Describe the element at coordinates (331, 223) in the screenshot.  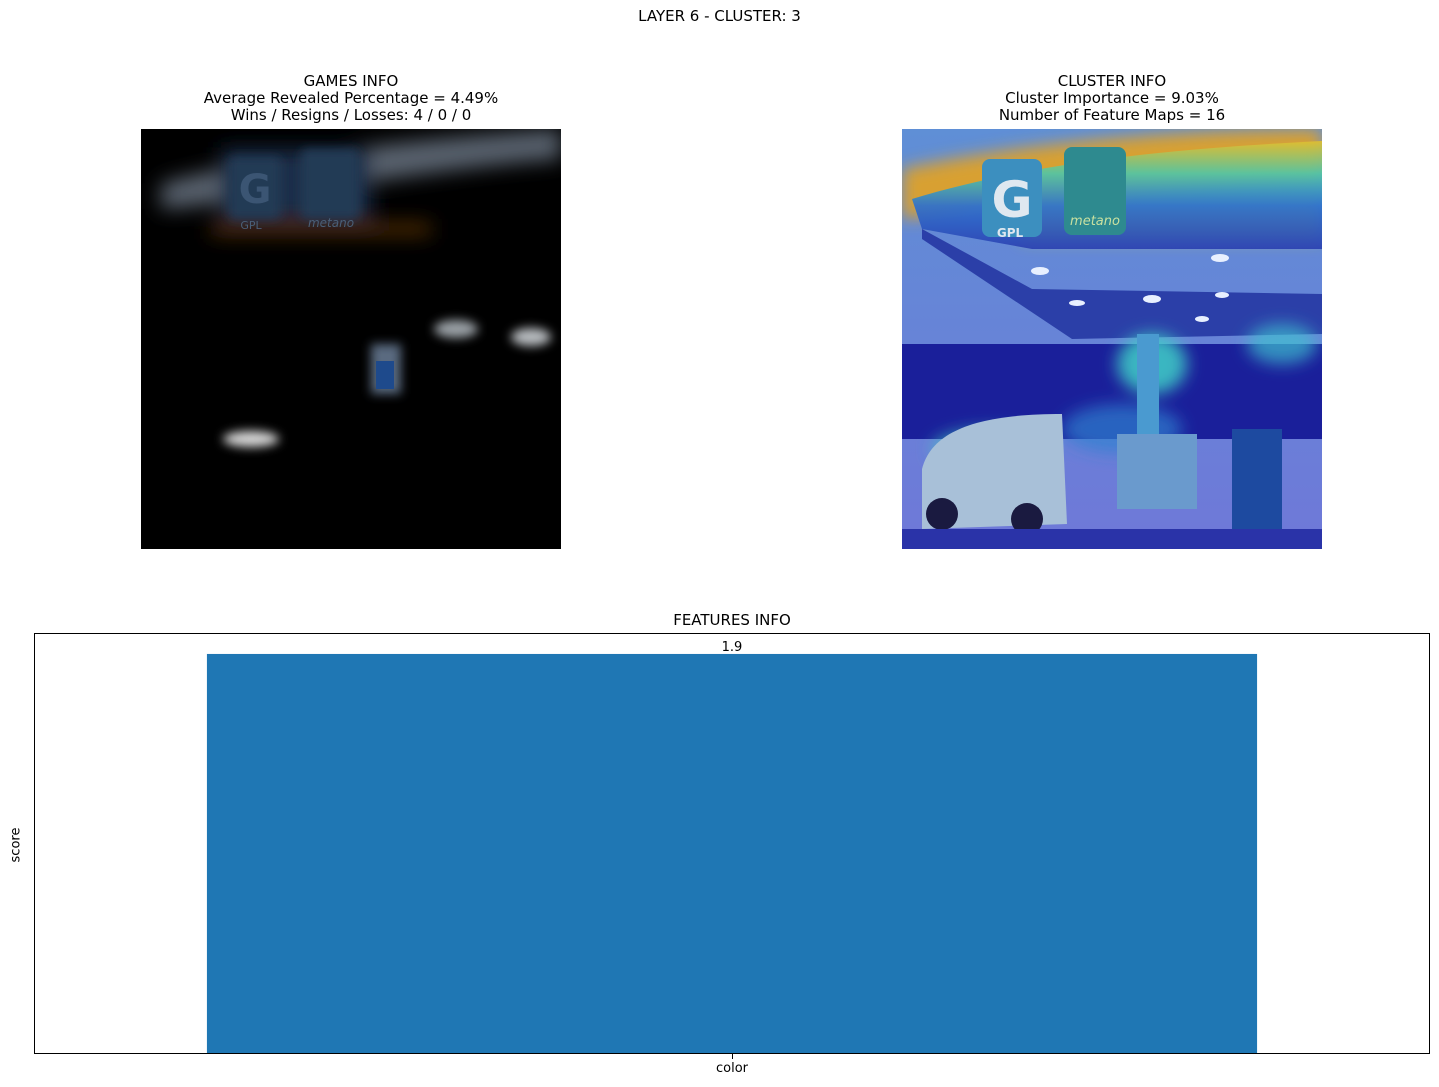
I see `games-image-sign-metano: metano` at that location.